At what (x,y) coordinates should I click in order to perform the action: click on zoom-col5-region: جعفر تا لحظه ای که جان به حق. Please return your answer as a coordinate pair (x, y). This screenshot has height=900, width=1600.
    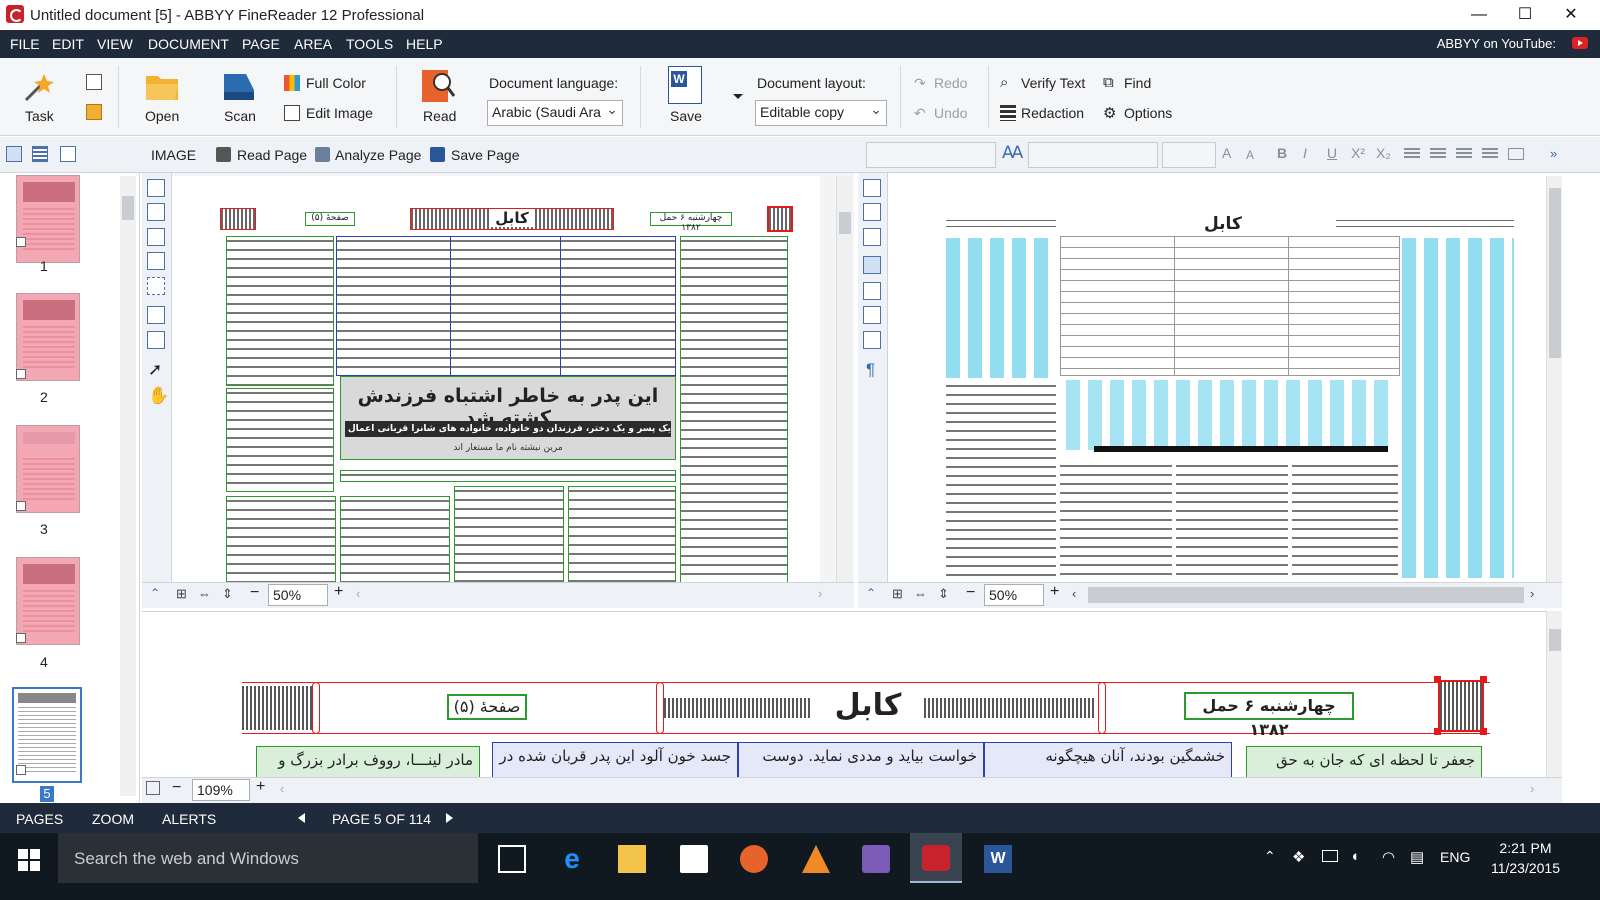
    Looking at the image, I should click on (1364, 761).